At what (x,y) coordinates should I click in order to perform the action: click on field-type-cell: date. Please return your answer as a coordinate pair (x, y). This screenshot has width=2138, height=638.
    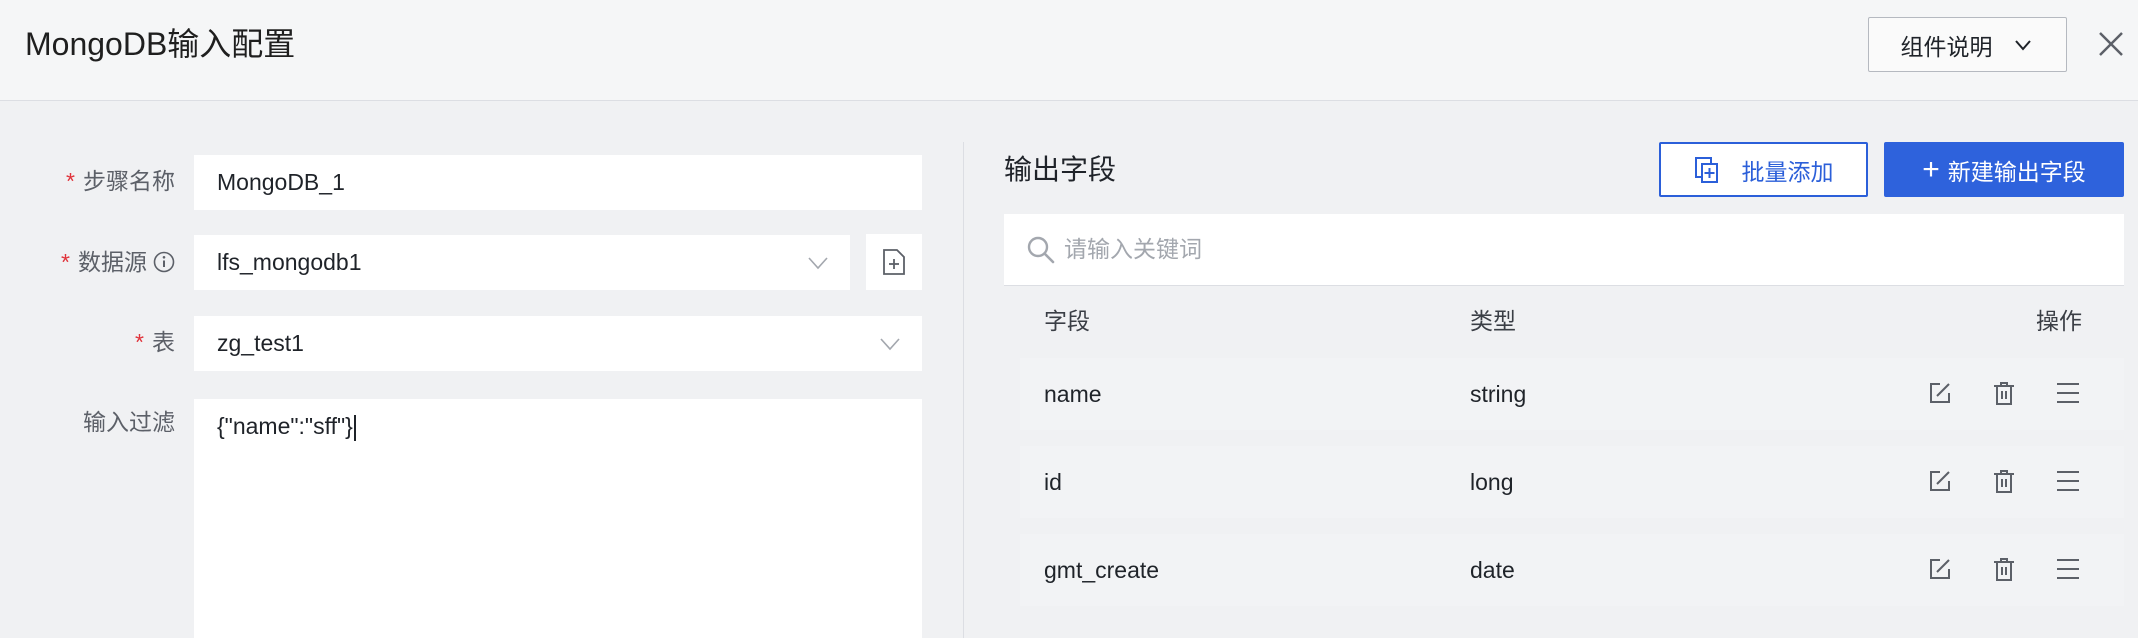
    Looking at the image, I should click on (1492, 570).